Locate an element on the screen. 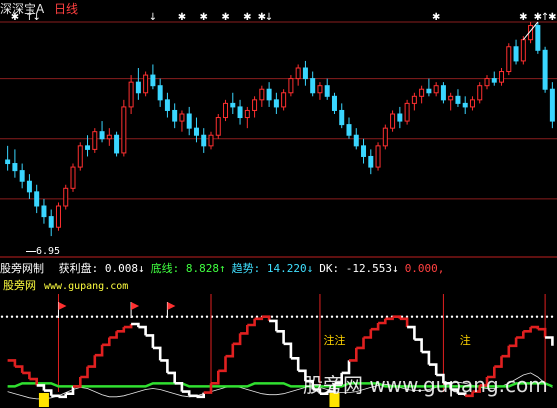 Image resolution: width=557 pixels, height=408 pixels. indicator-name: 股旁网制 is located at coordinates (22, 268).